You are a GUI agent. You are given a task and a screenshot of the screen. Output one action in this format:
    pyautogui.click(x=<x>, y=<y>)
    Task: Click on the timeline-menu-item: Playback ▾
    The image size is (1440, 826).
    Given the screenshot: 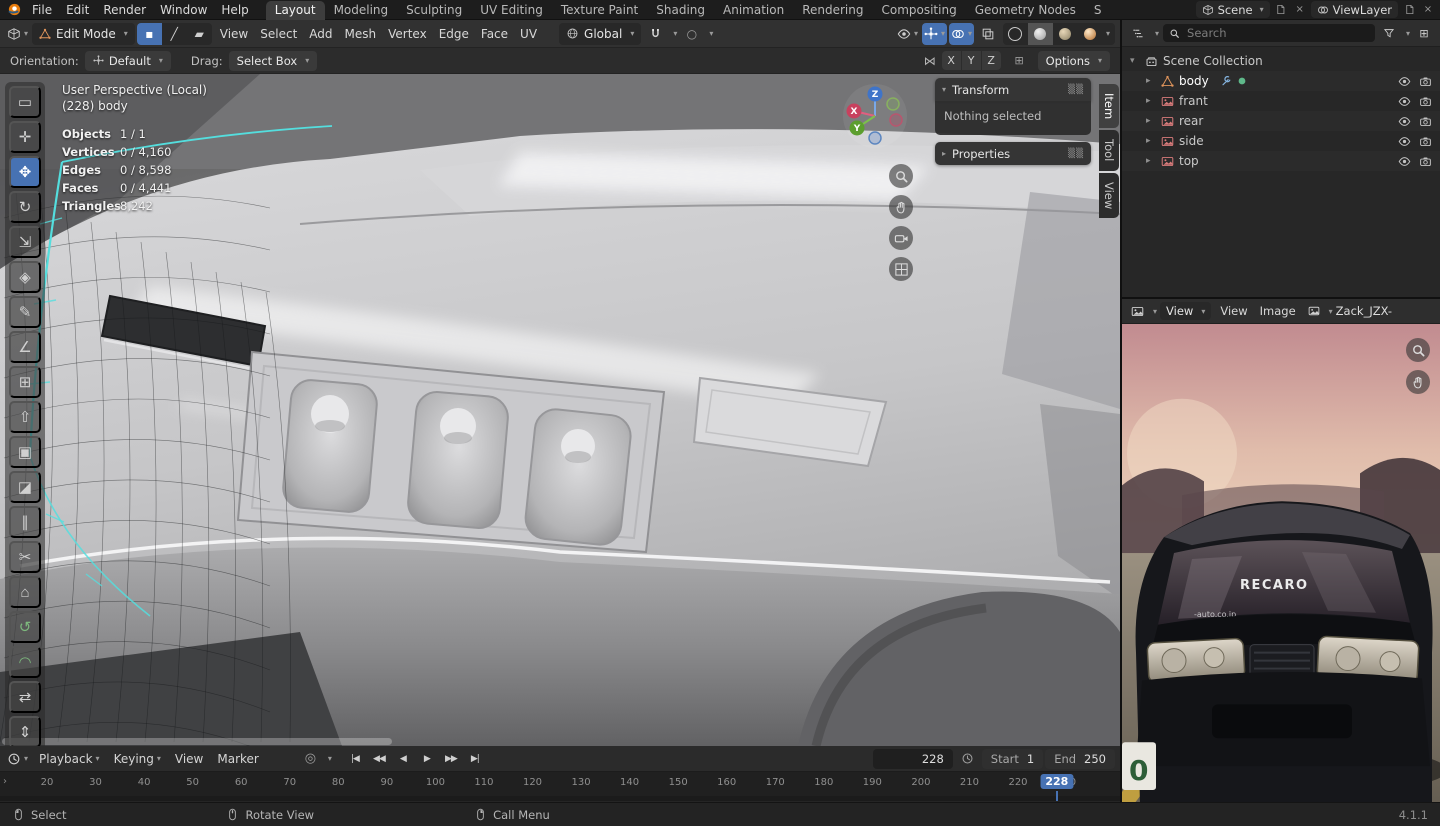 What is the action you would take?
    pyautogui.click(x=69, y=759)
    